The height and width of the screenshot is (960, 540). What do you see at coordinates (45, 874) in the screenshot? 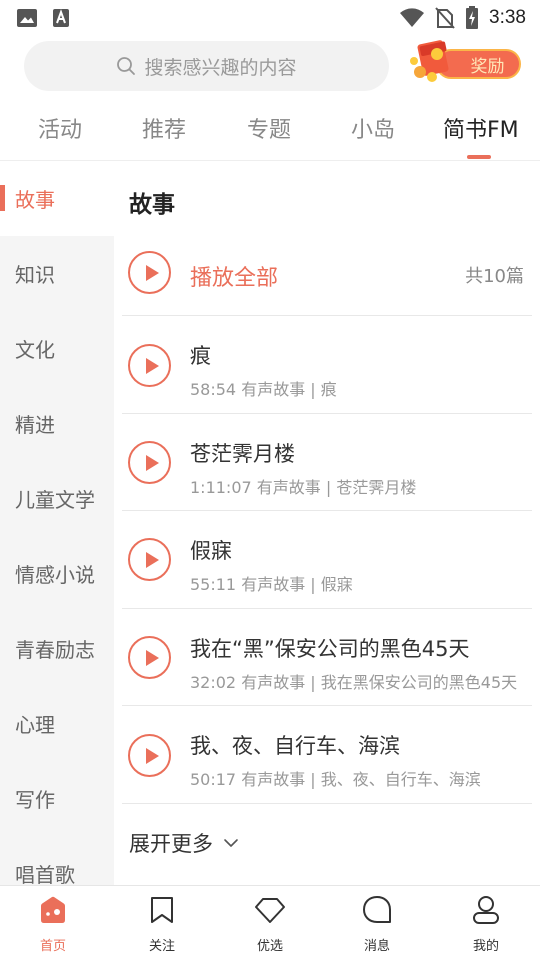
I see `category-label: 唱首歌` at bounding box center [45, 874].